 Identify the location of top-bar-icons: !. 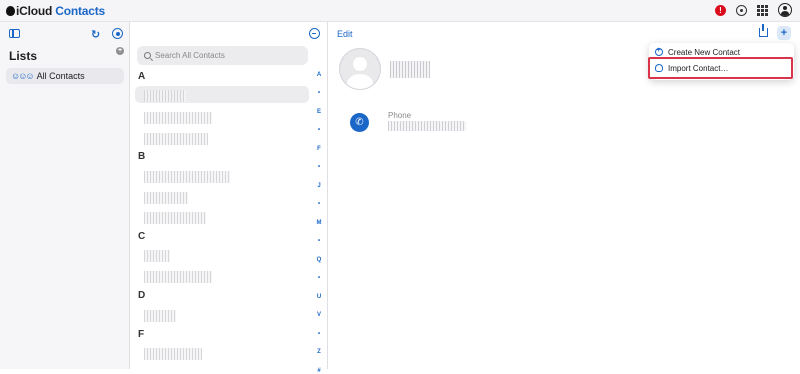
(753, 10).